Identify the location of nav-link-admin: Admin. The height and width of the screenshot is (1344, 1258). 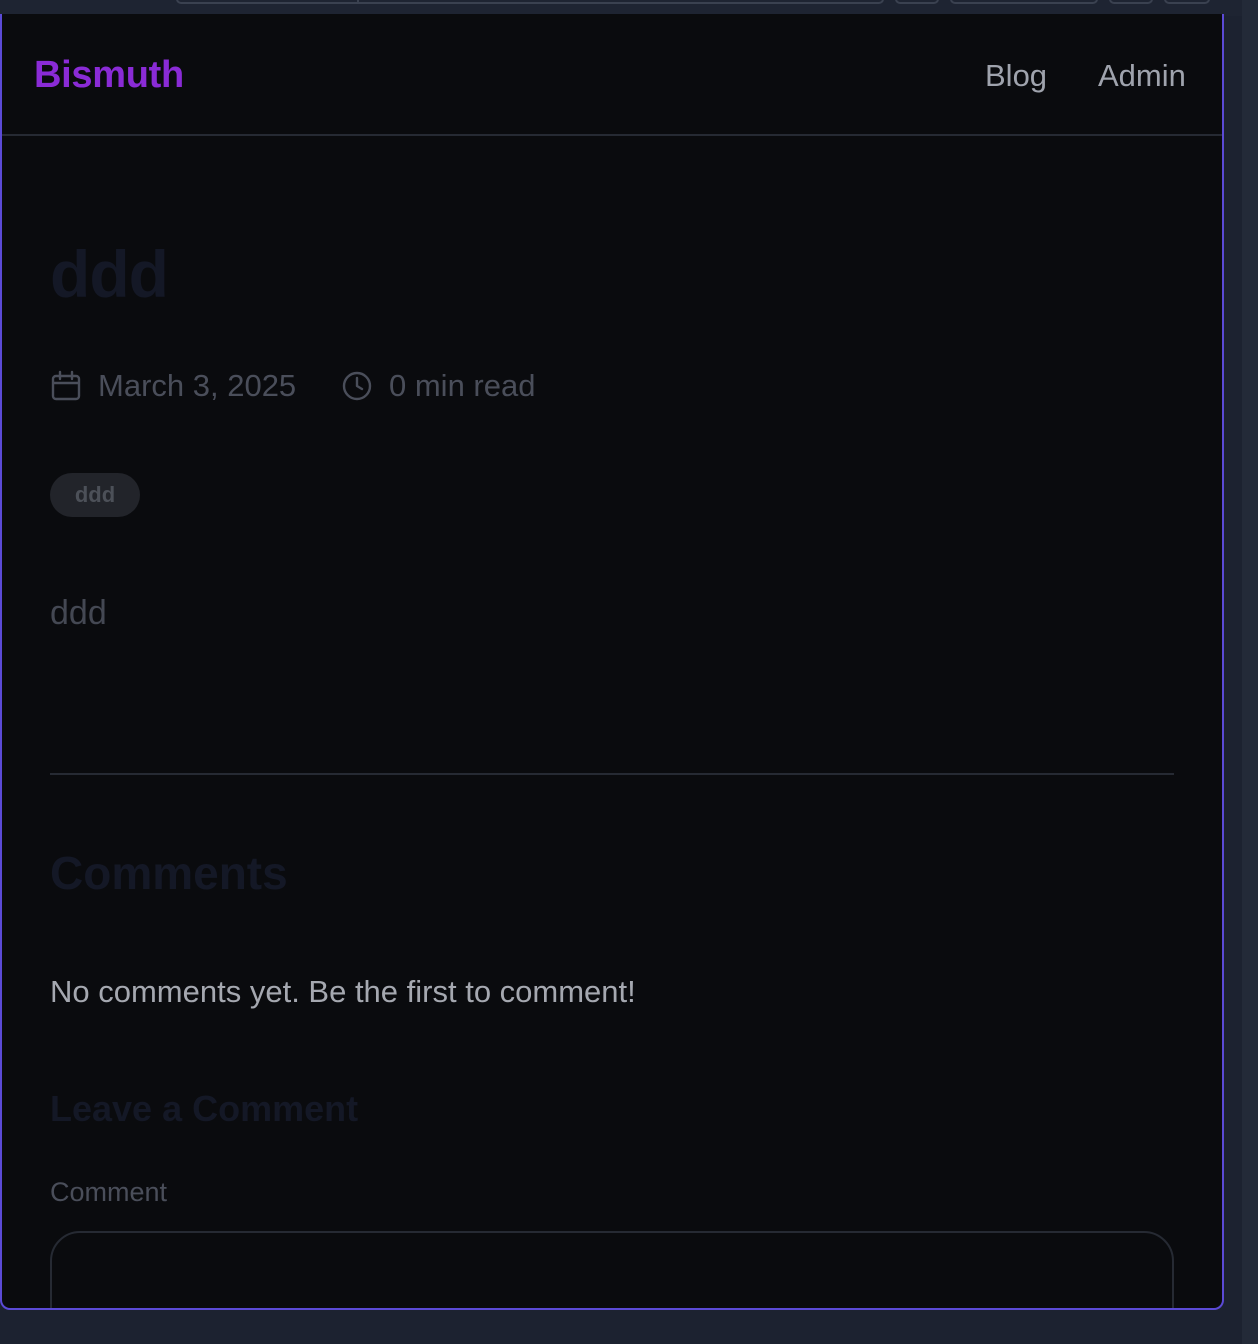
(1142, 76).